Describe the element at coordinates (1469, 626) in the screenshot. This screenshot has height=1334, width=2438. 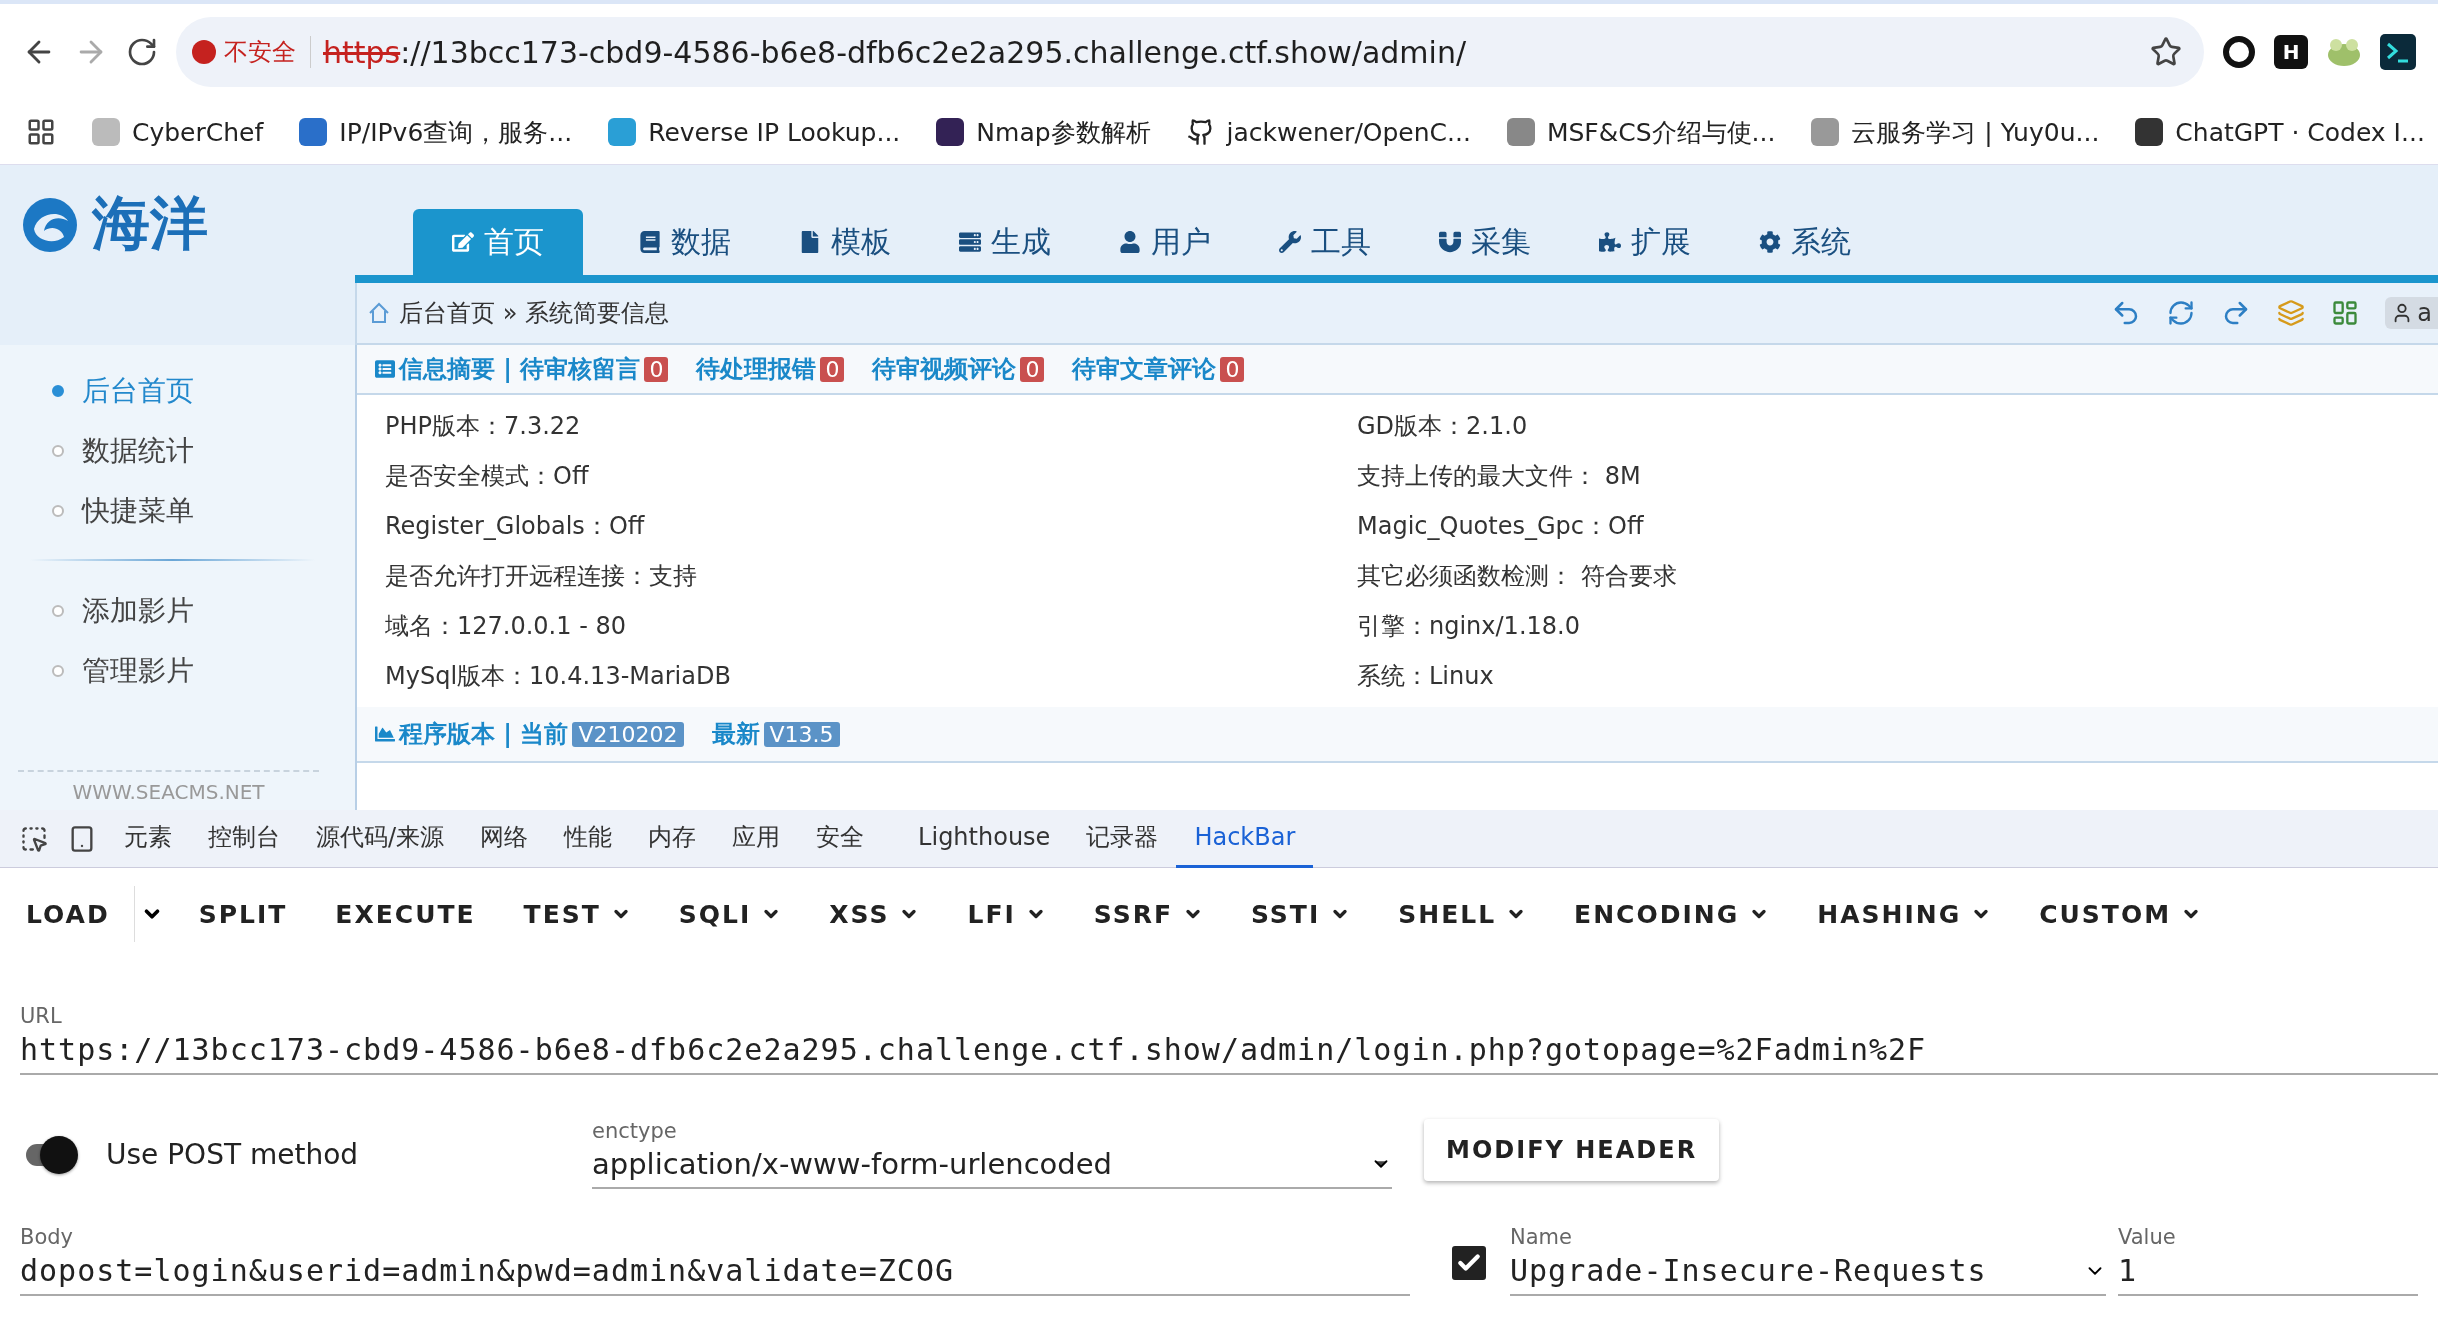
I see `info-text: 引擎：nginx/1.18.0` at that location.